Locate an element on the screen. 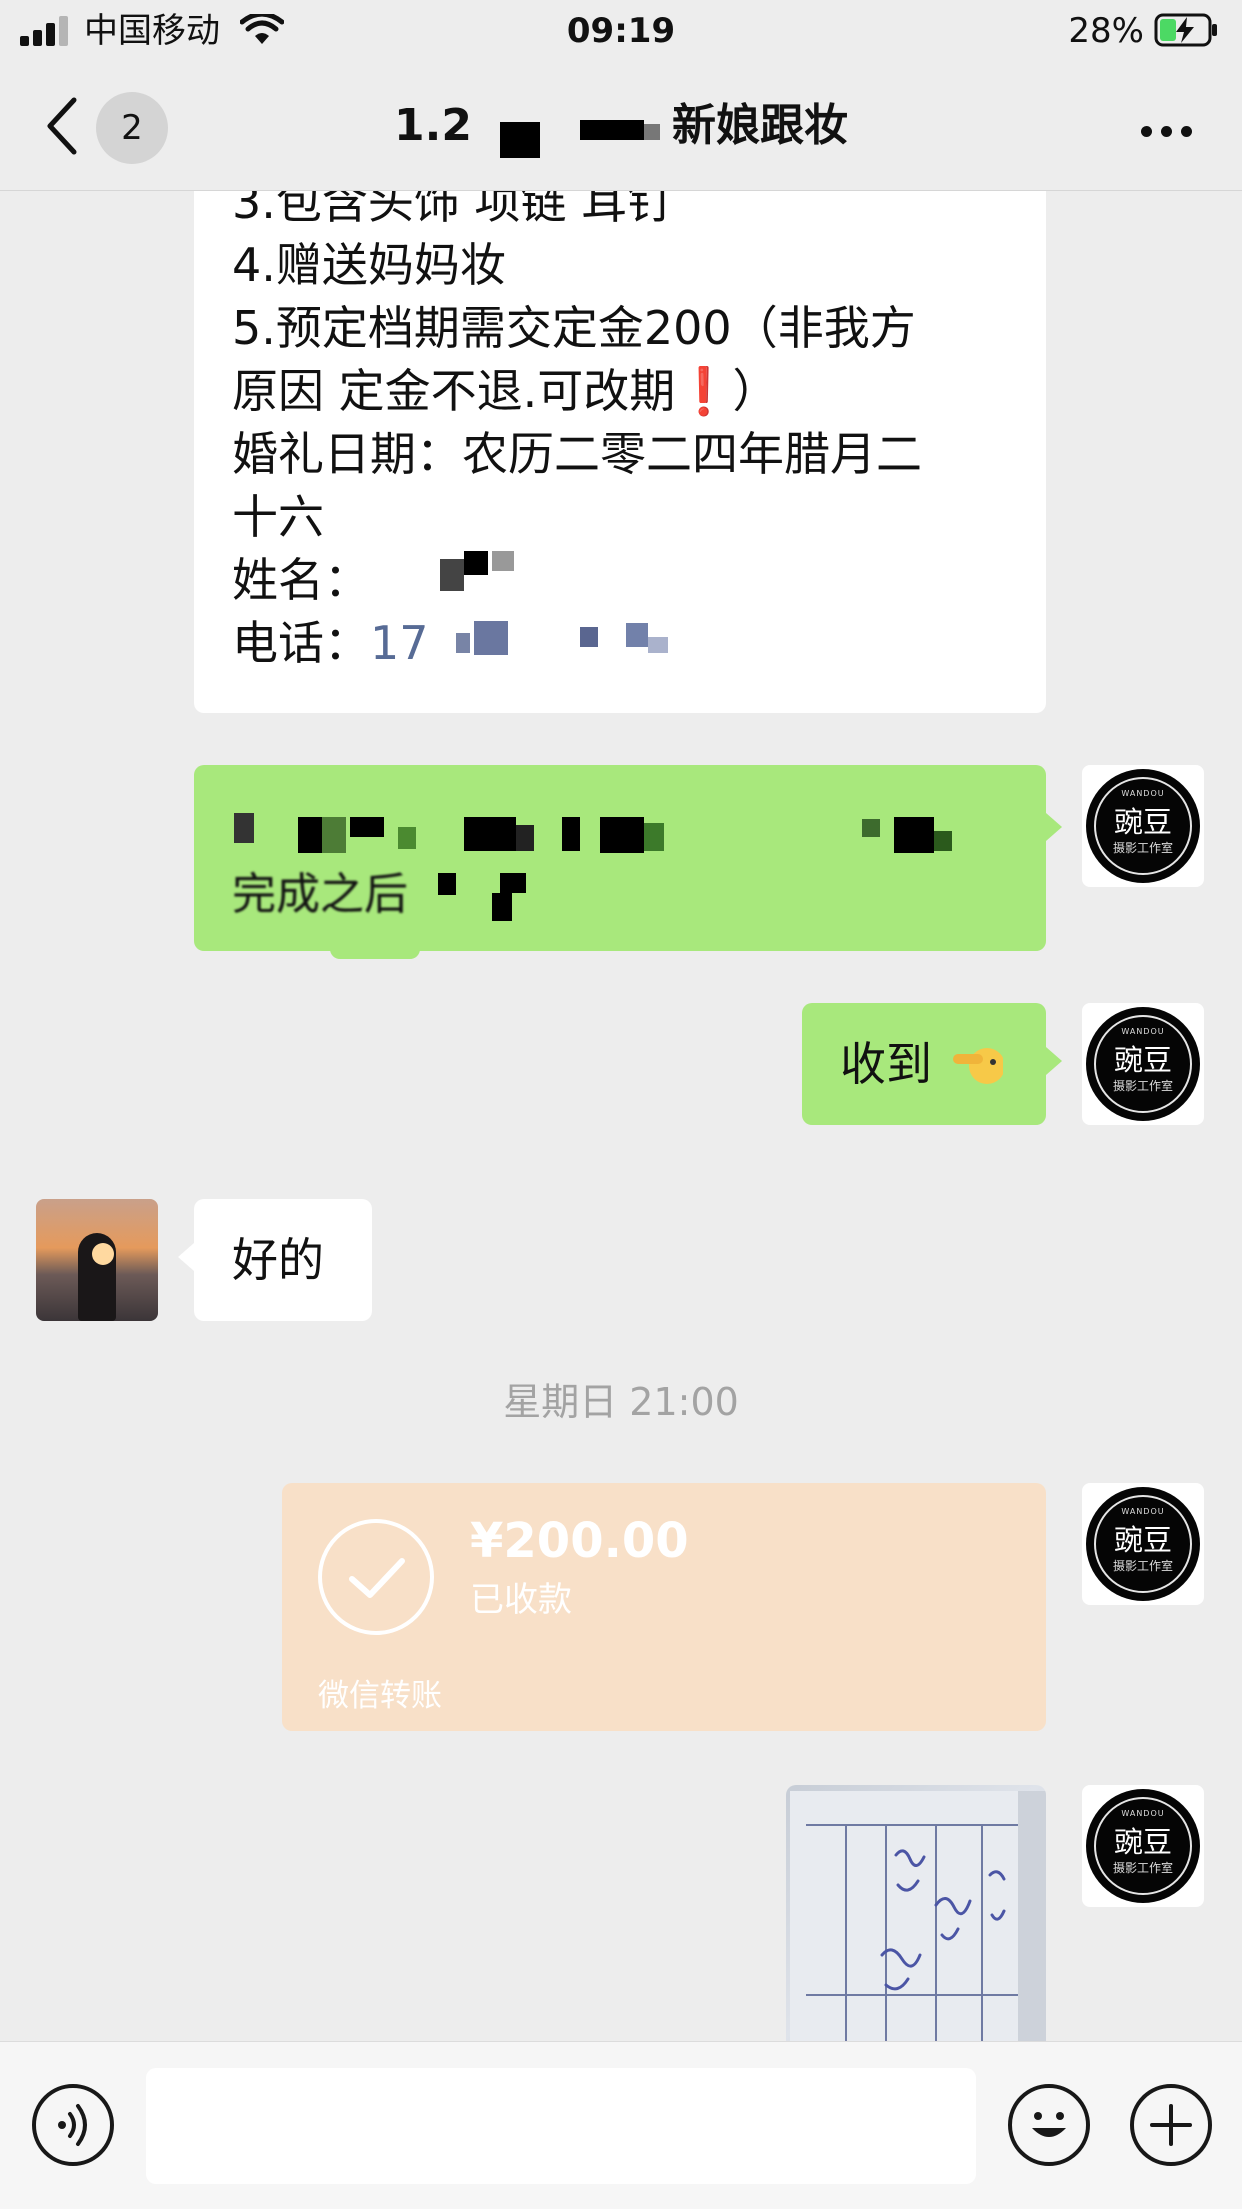 Image resolution: width=1242 pixels, height=2209 pixels. plus-icon is located at coordinates (1171, 2125).